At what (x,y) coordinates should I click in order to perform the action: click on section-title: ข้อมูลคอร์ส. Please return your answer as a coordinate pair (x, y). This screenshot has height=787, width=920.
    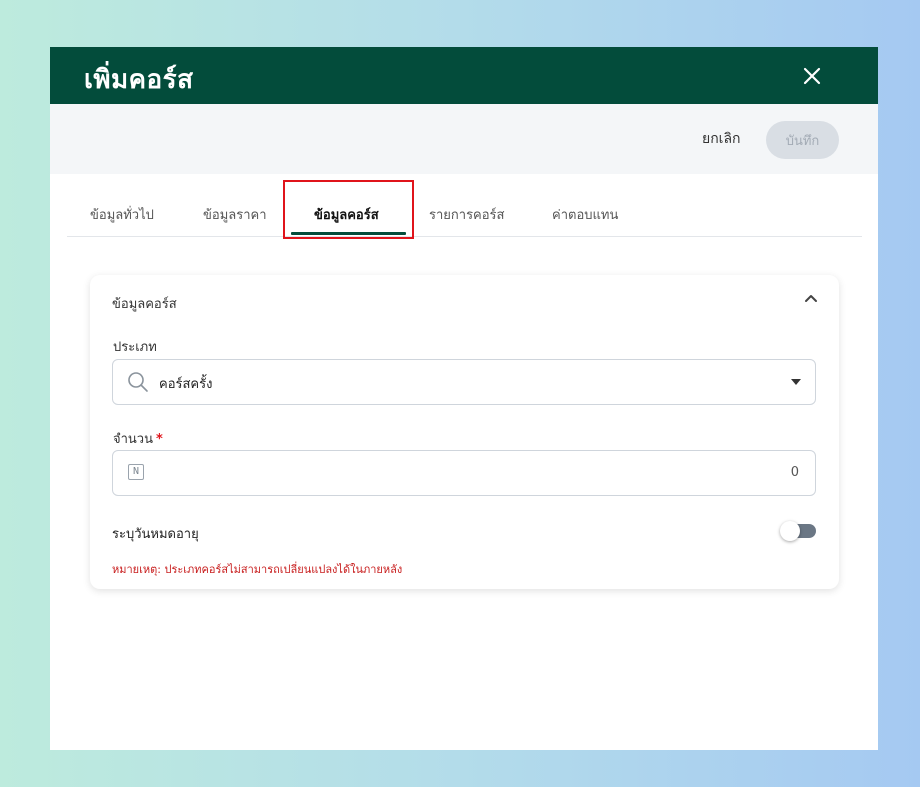
    Looking at the image, I should click on (144, 304).